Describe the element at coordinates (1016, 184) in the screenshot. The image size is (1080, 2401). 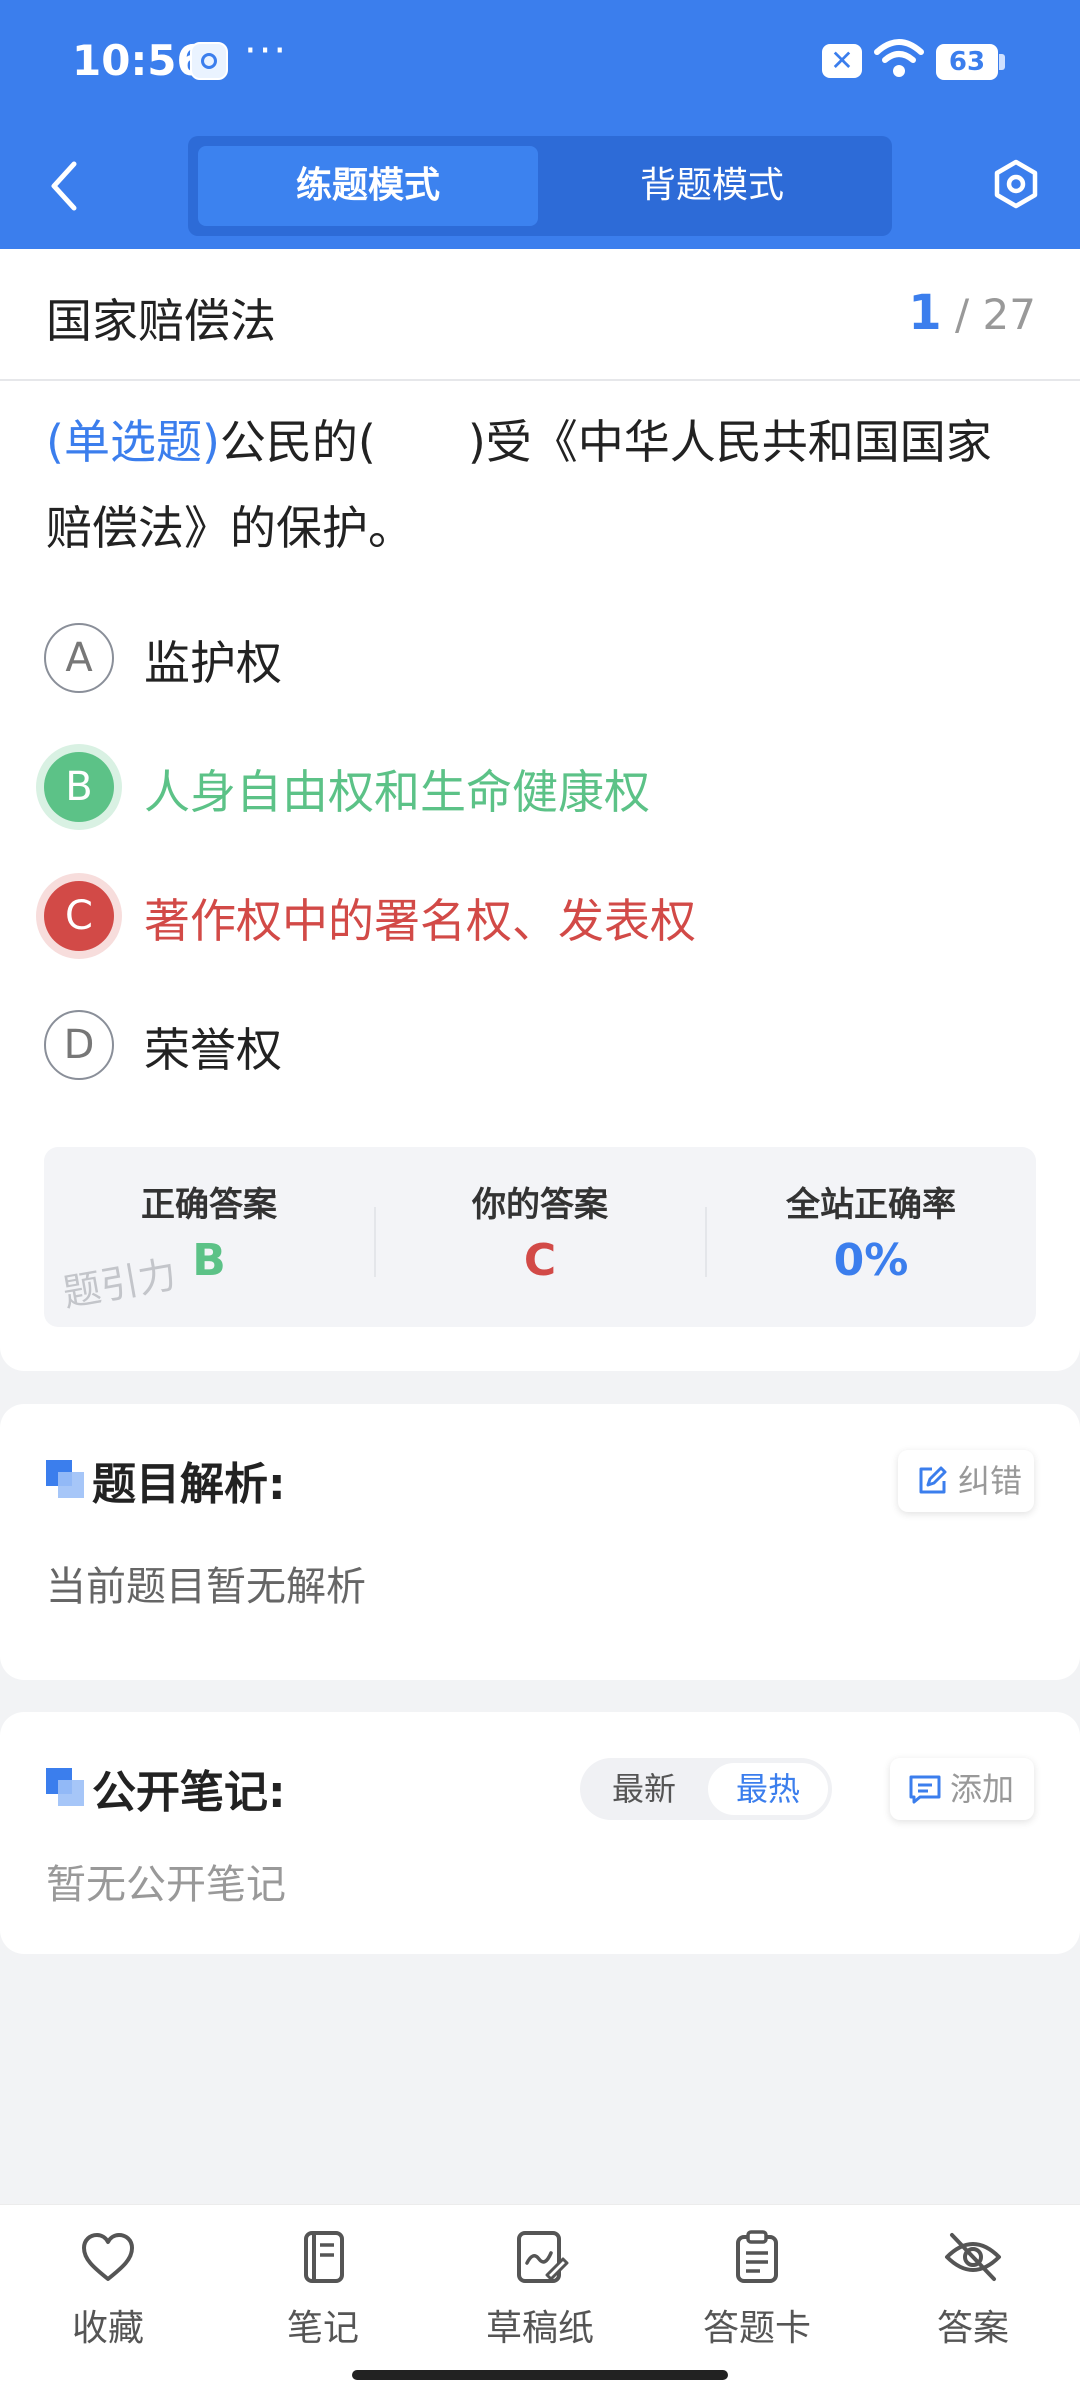
I see `settings-button` at that location.